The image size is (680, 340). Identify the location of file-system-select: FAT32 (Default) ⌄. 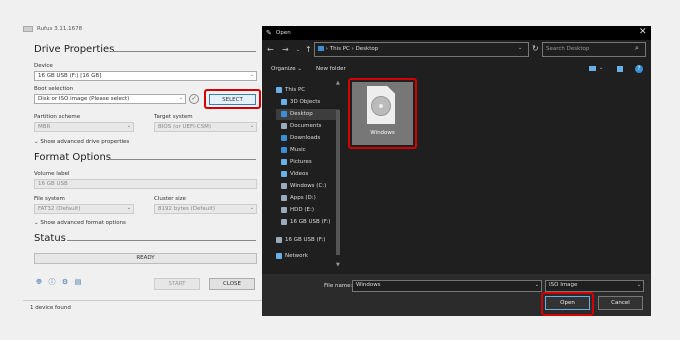
(84, 209).